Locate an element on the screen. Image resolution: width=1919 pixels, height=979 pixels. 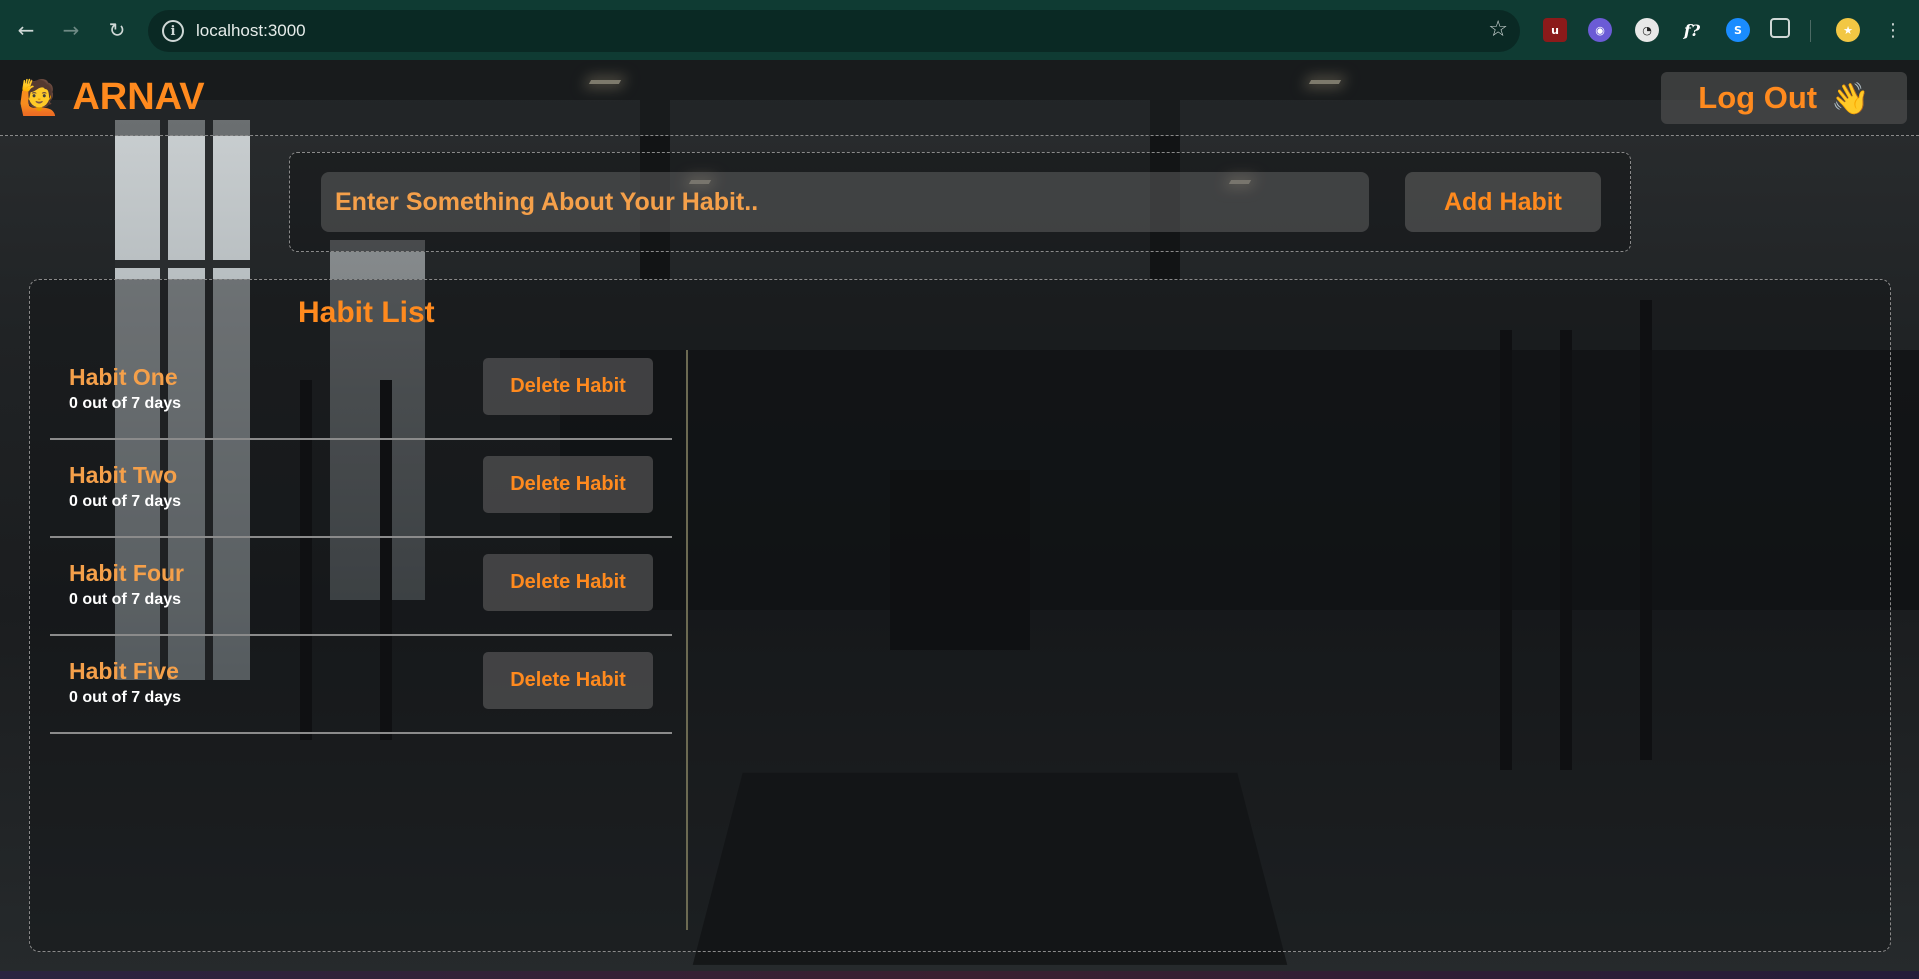
logout-button: Log Out 👋 is located at coordinates (1784, 98).